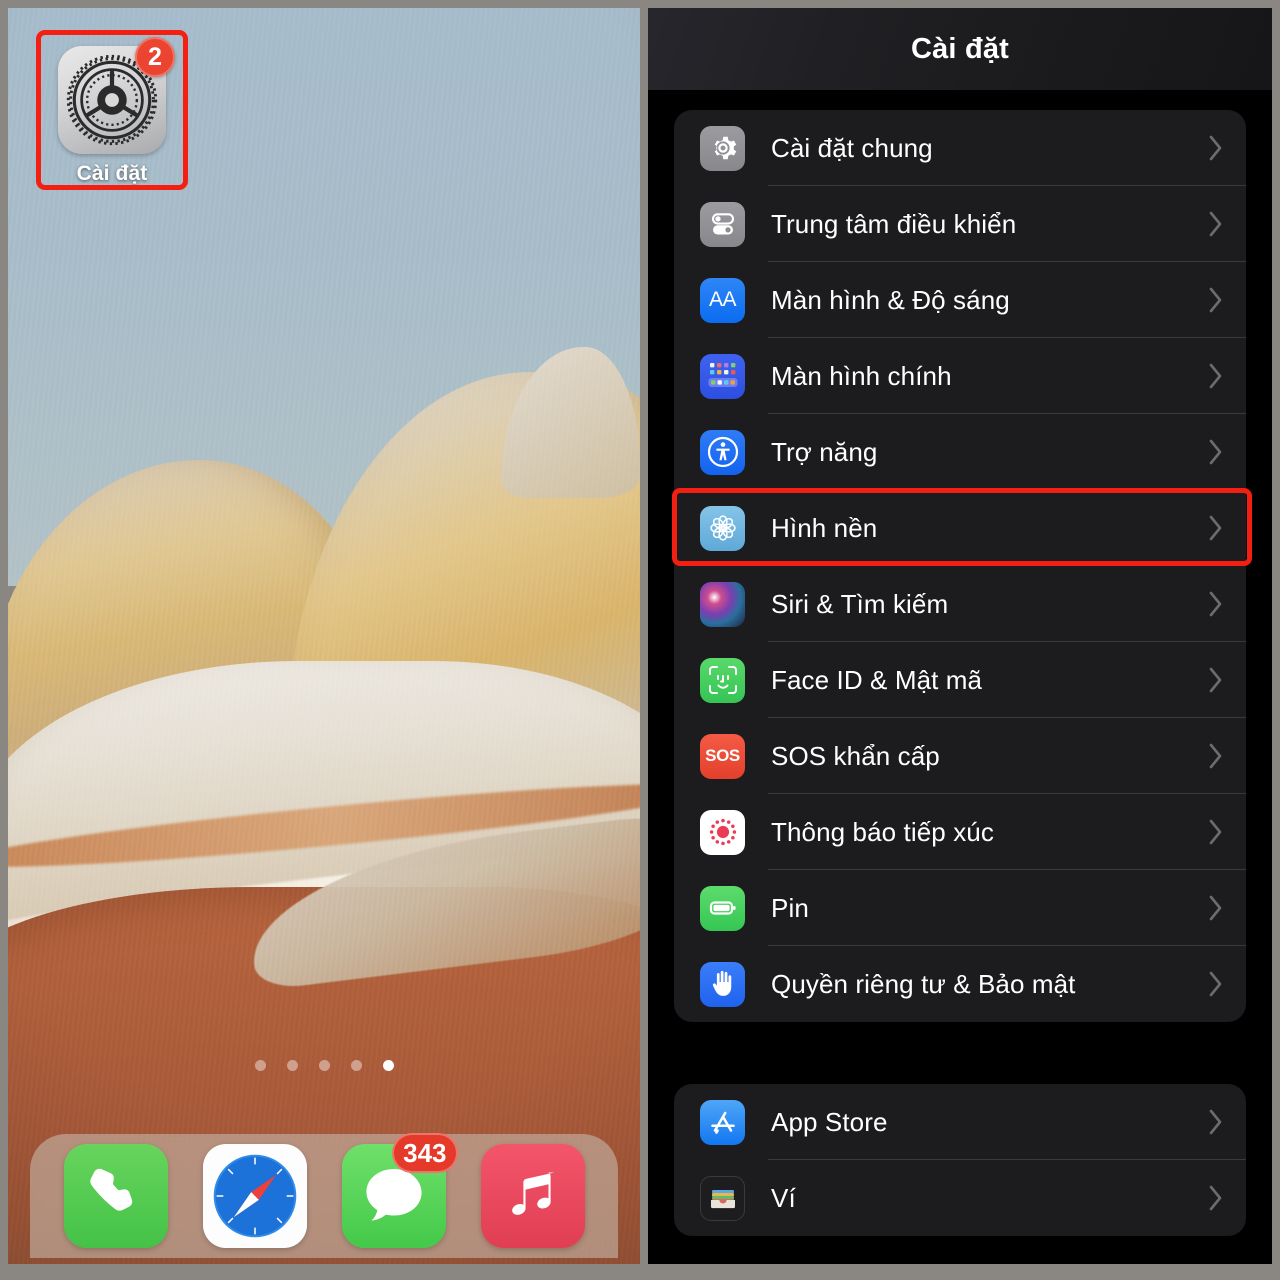  Describe the element at coordinates (960, 528) in the screenshot. I see `sidebar-item-wallpaper: Hình nền` at that location.